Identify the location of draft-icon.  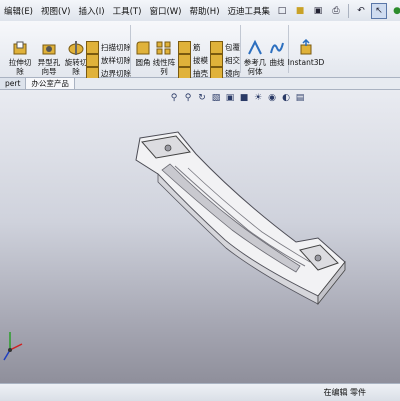
(184, 60).